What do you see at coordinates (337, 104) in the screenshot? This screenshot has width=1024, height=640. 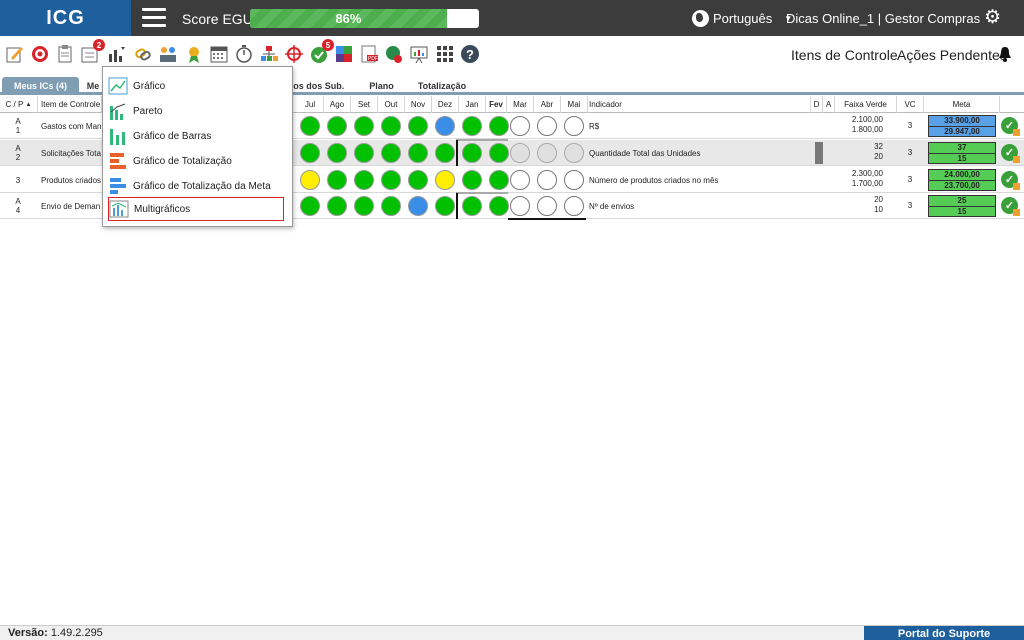 I see `column-header-month: Ago` at bounding box center [337, 104].